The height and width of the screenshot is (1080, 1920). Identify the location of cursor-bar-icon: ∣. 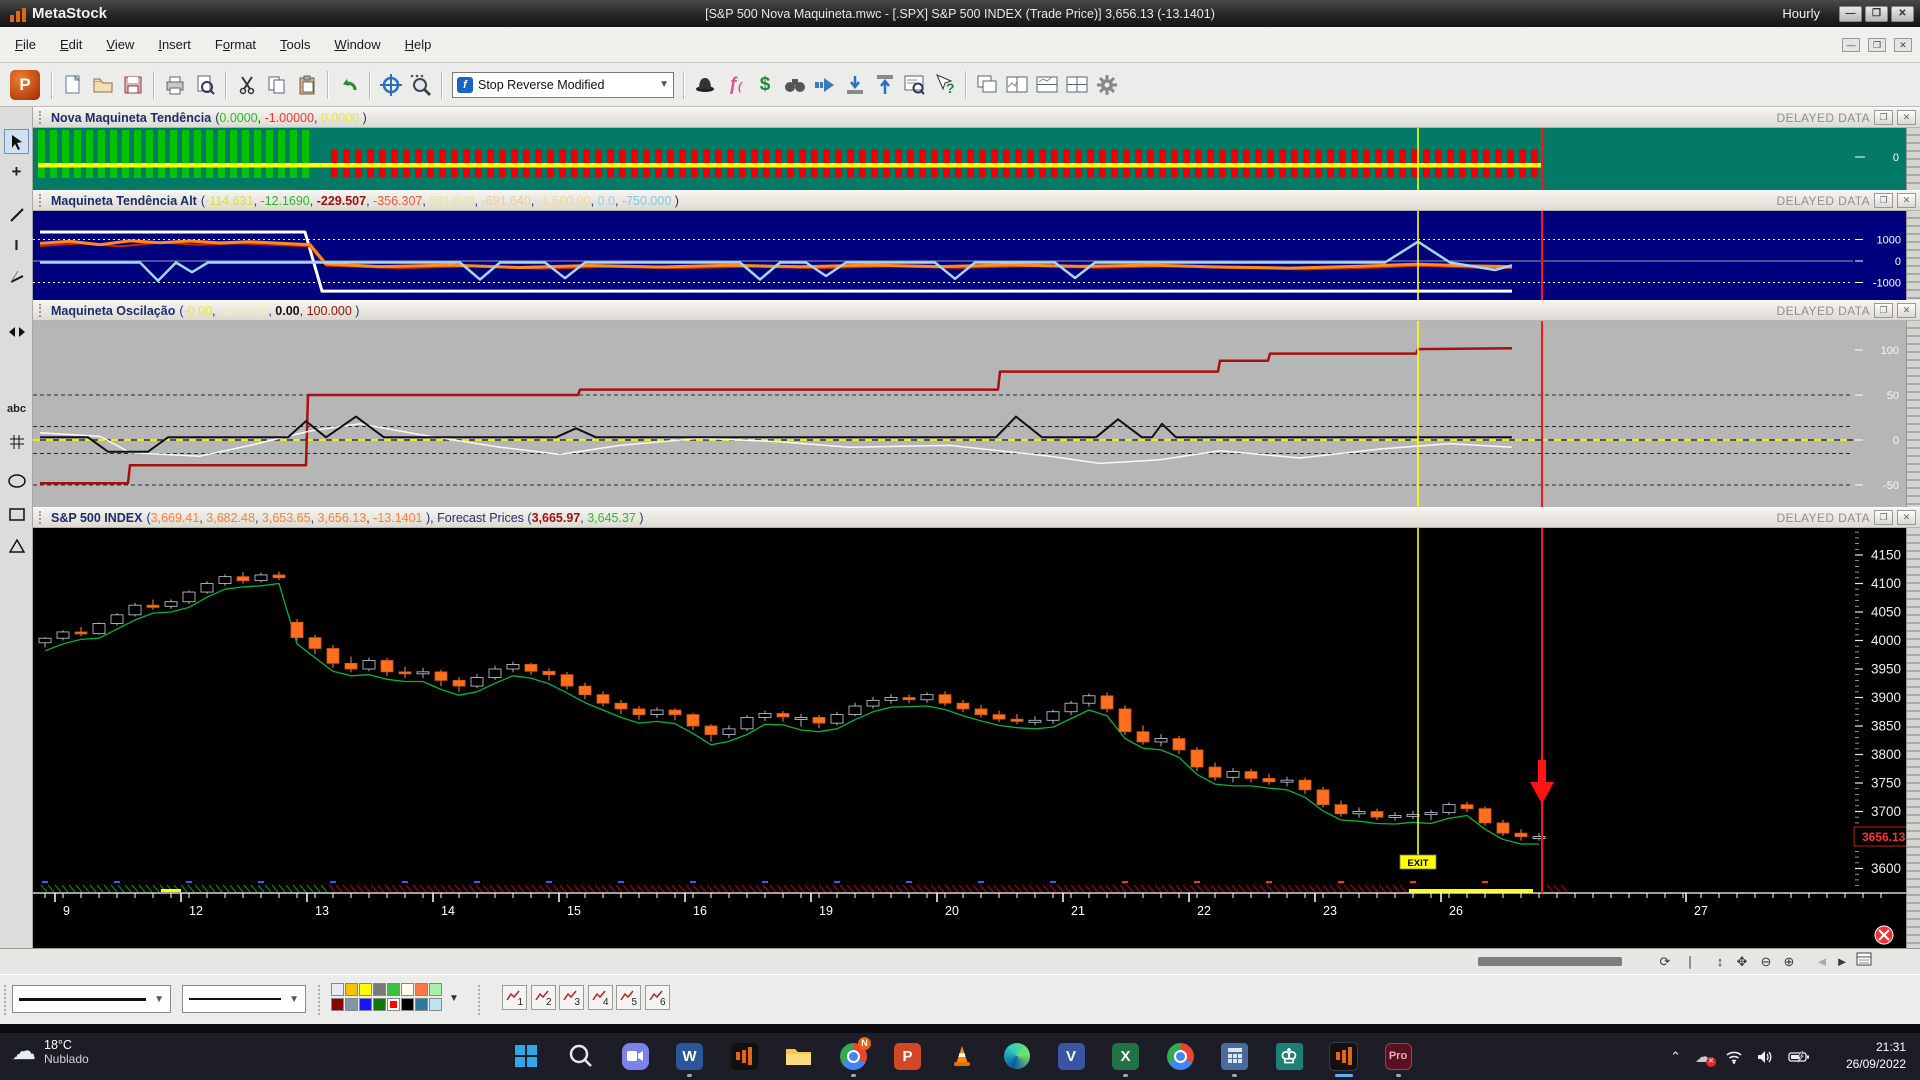
(1690, 962).